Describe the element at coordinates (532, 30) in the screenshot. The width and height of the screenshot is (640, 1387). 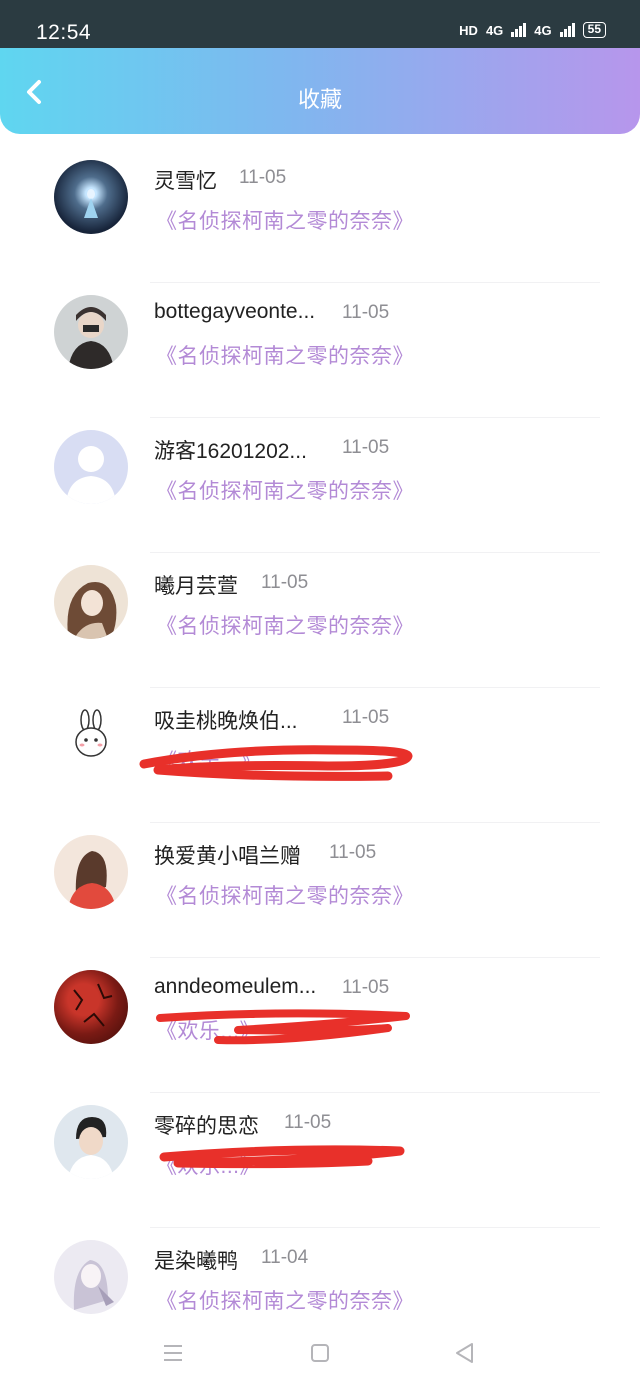
I see `status-icons: HD 4G 4G 55` at that location.